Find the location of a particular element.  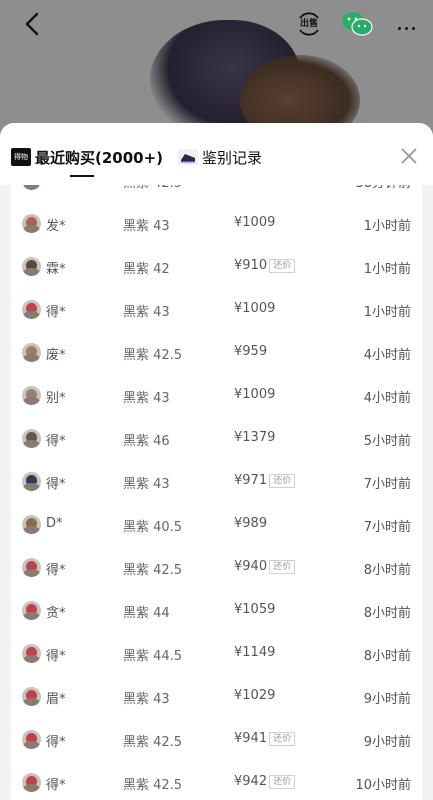

buyer-name: 贪* is located at coordinates (56, 613).